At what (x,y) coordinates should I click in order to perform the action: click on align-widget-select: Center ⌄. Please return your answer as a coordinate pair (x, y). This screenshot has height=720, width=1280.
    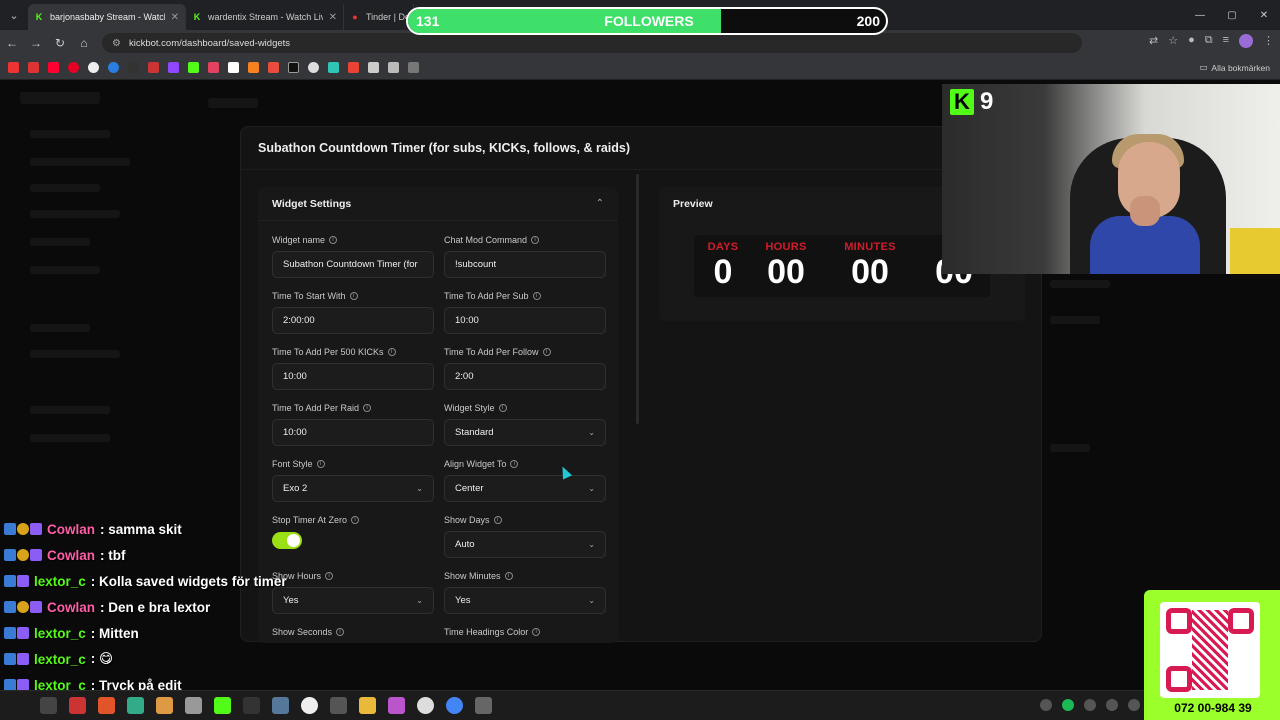
    Looking at the image, I should click on (525, 488).